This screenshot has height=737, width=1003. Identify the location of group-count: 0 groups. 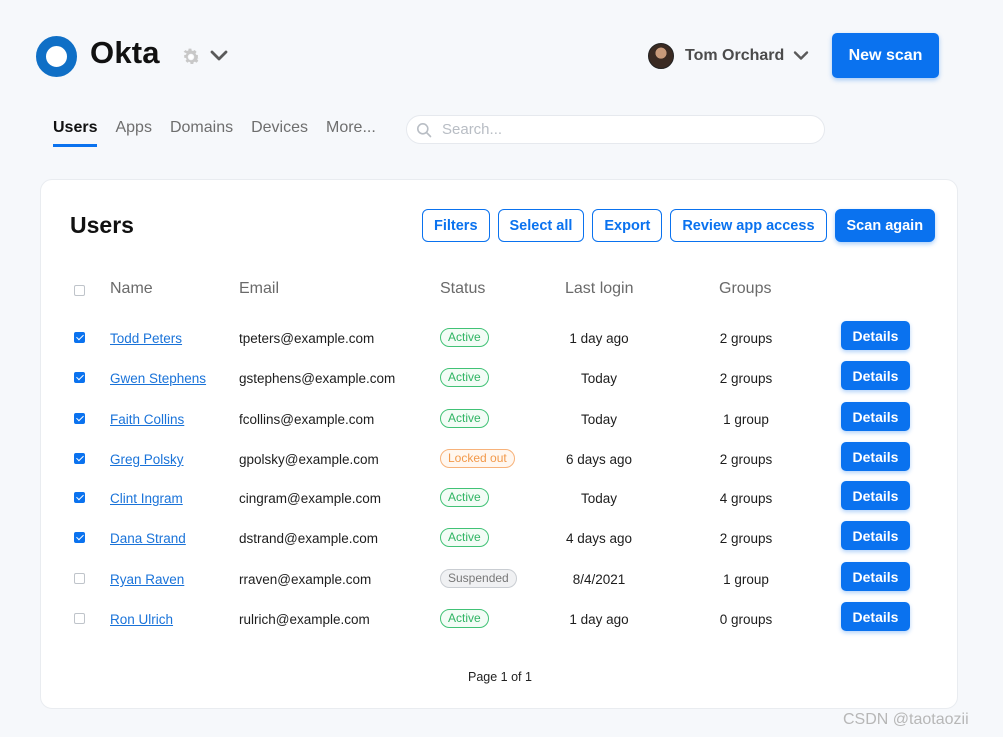
(746, 619).